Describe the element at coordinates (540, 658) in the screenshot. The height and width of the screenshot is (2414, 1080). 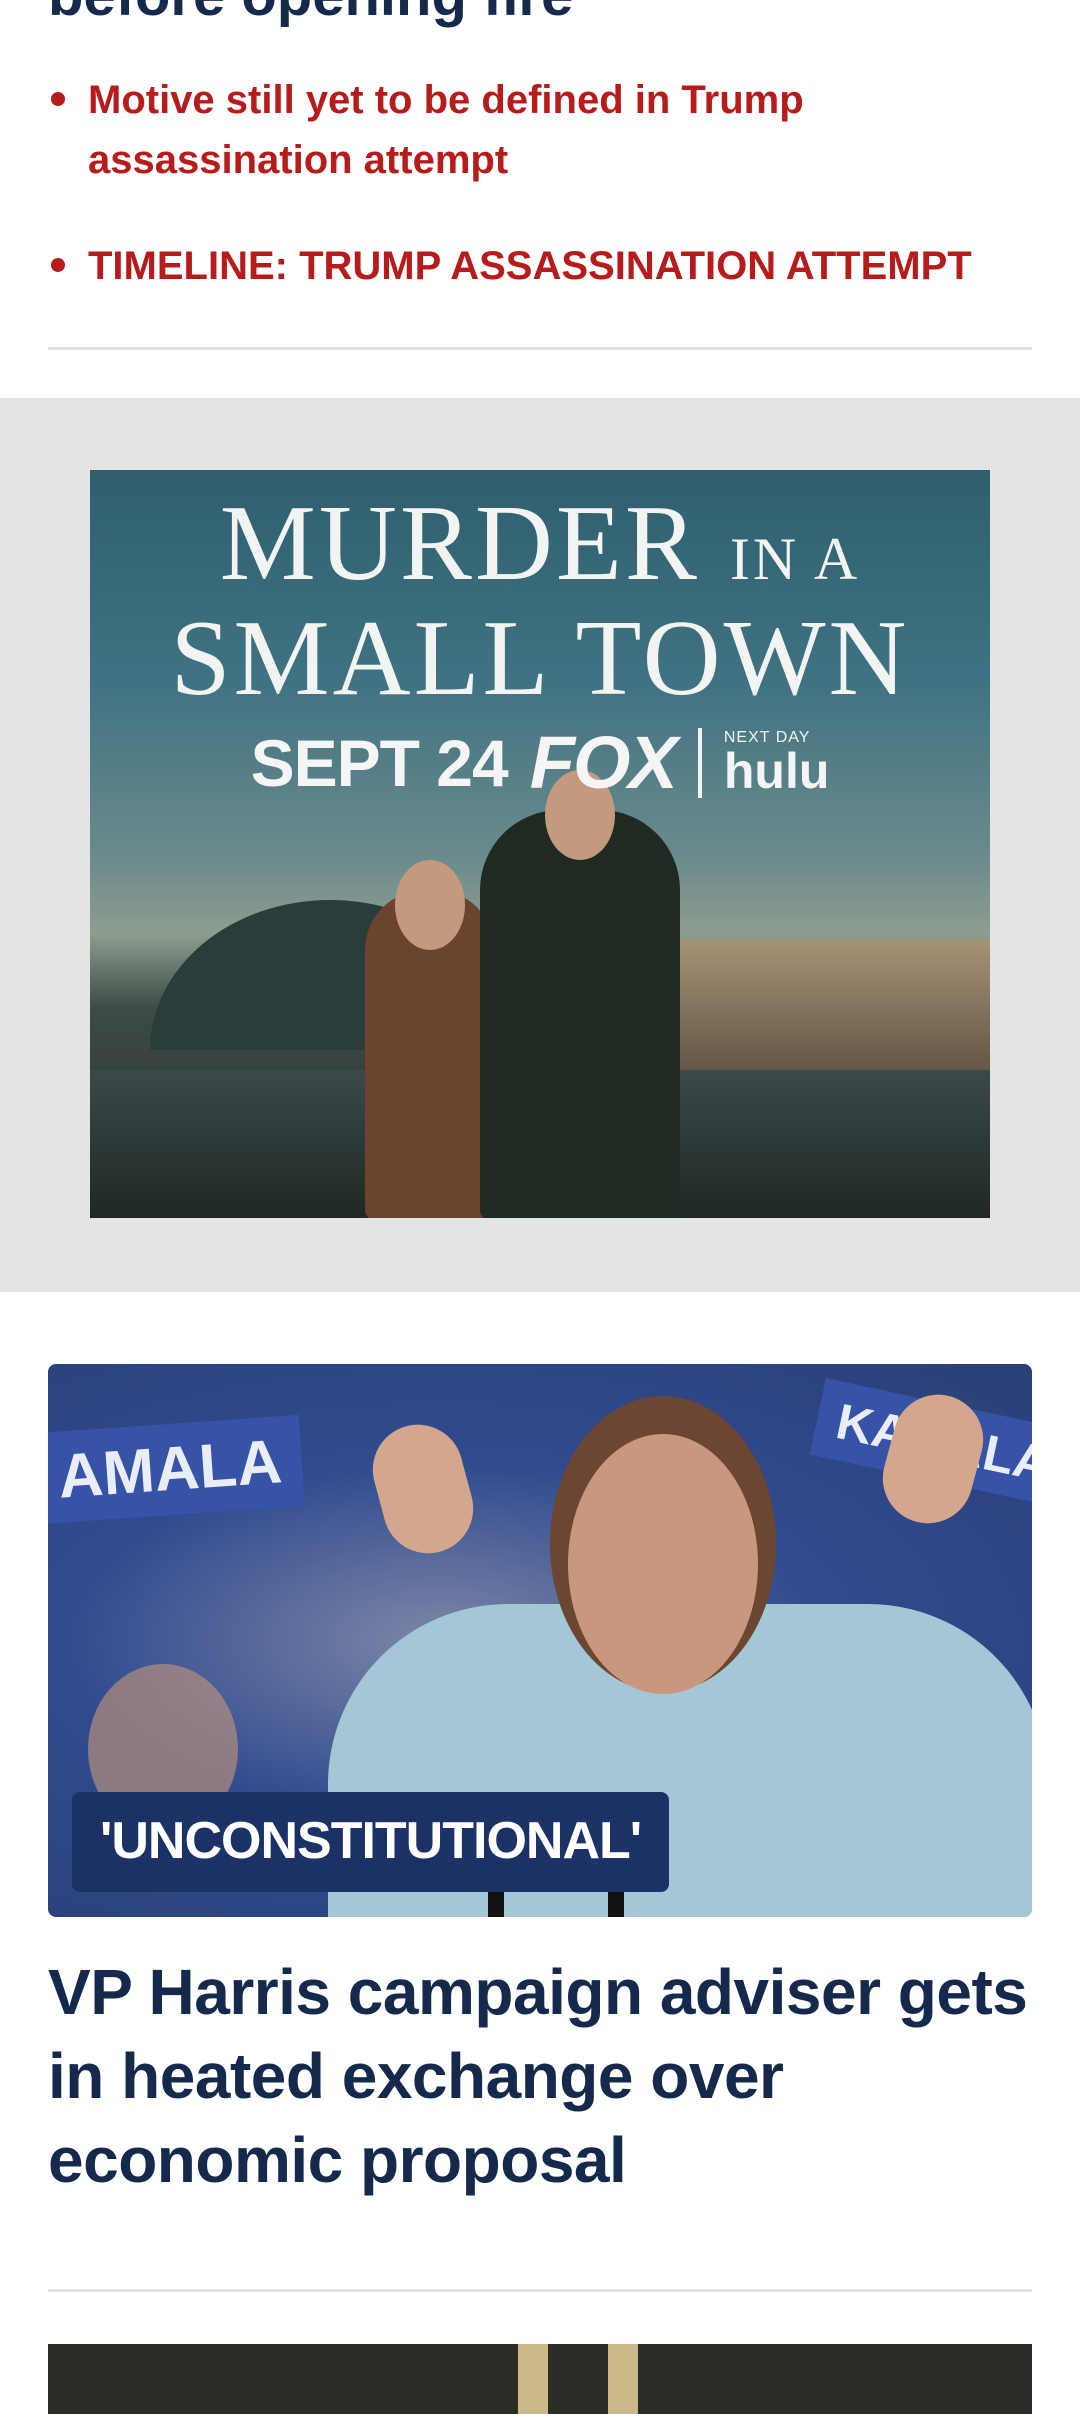
I see `ad-title-line2: SMALL TOWN` at that location.